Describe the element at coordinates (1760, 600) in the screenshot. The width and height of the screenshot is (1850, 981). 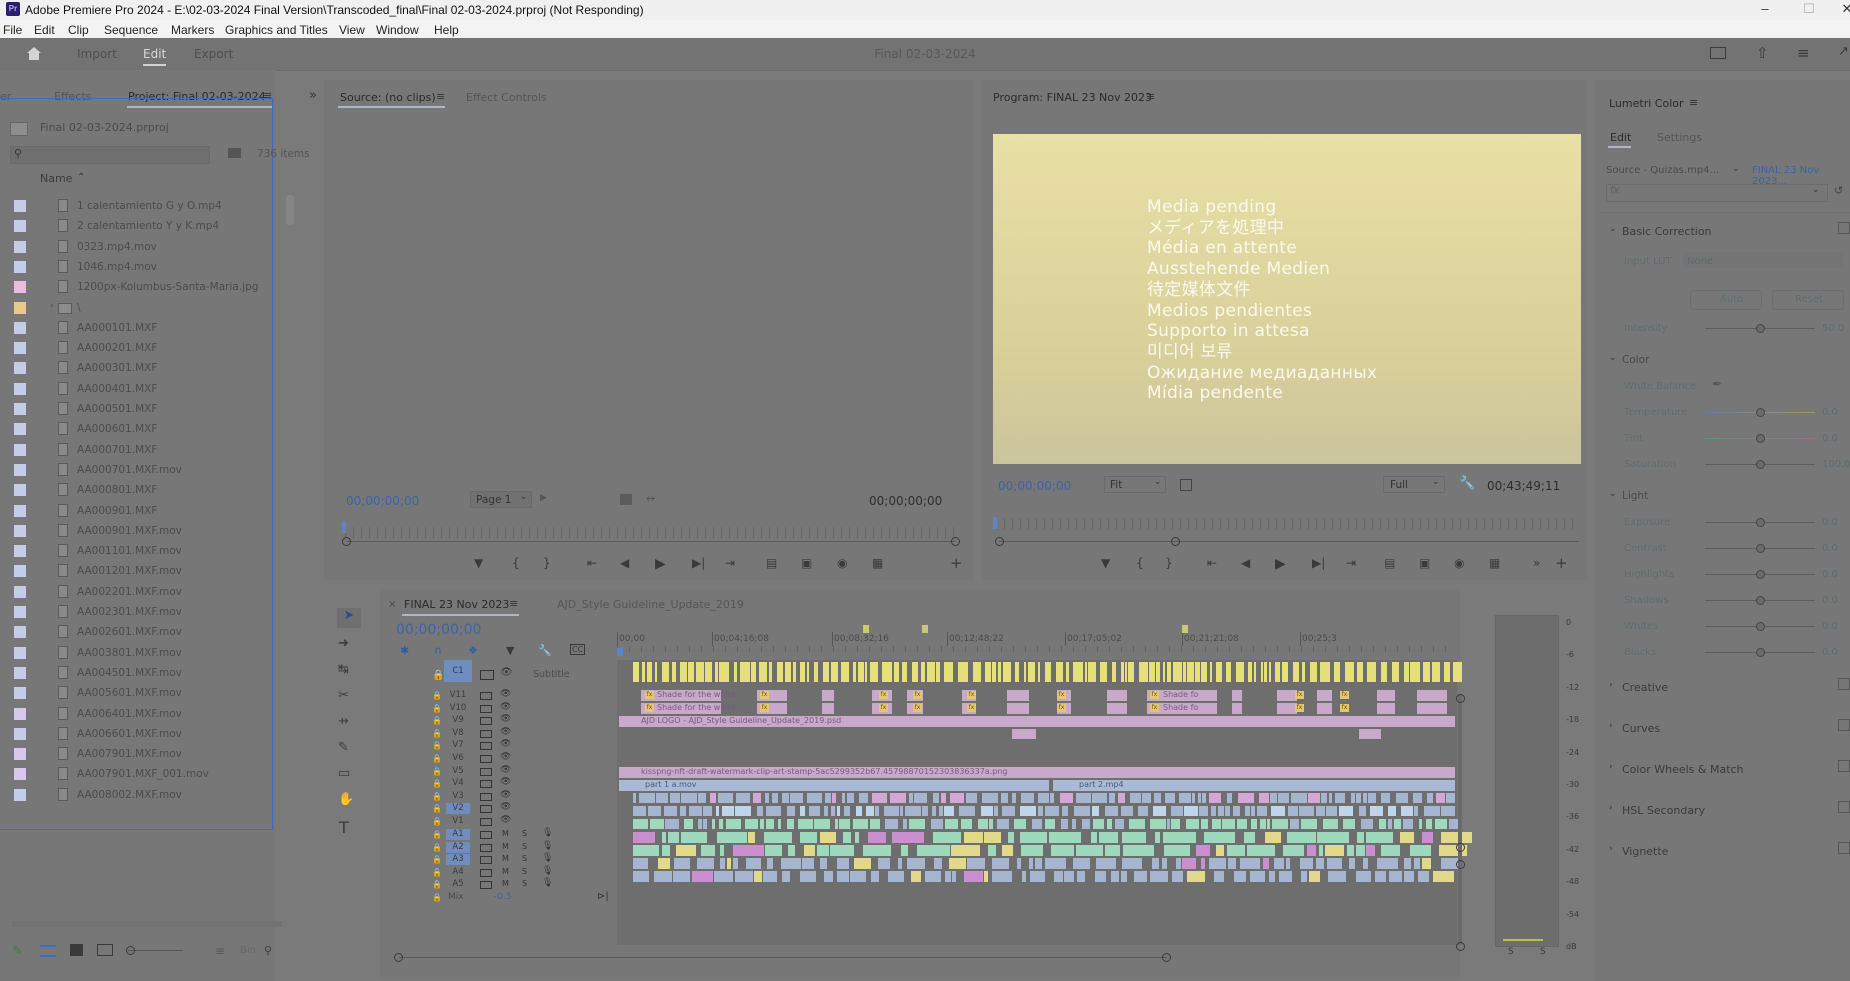
I see `shadows-knob` at that location.